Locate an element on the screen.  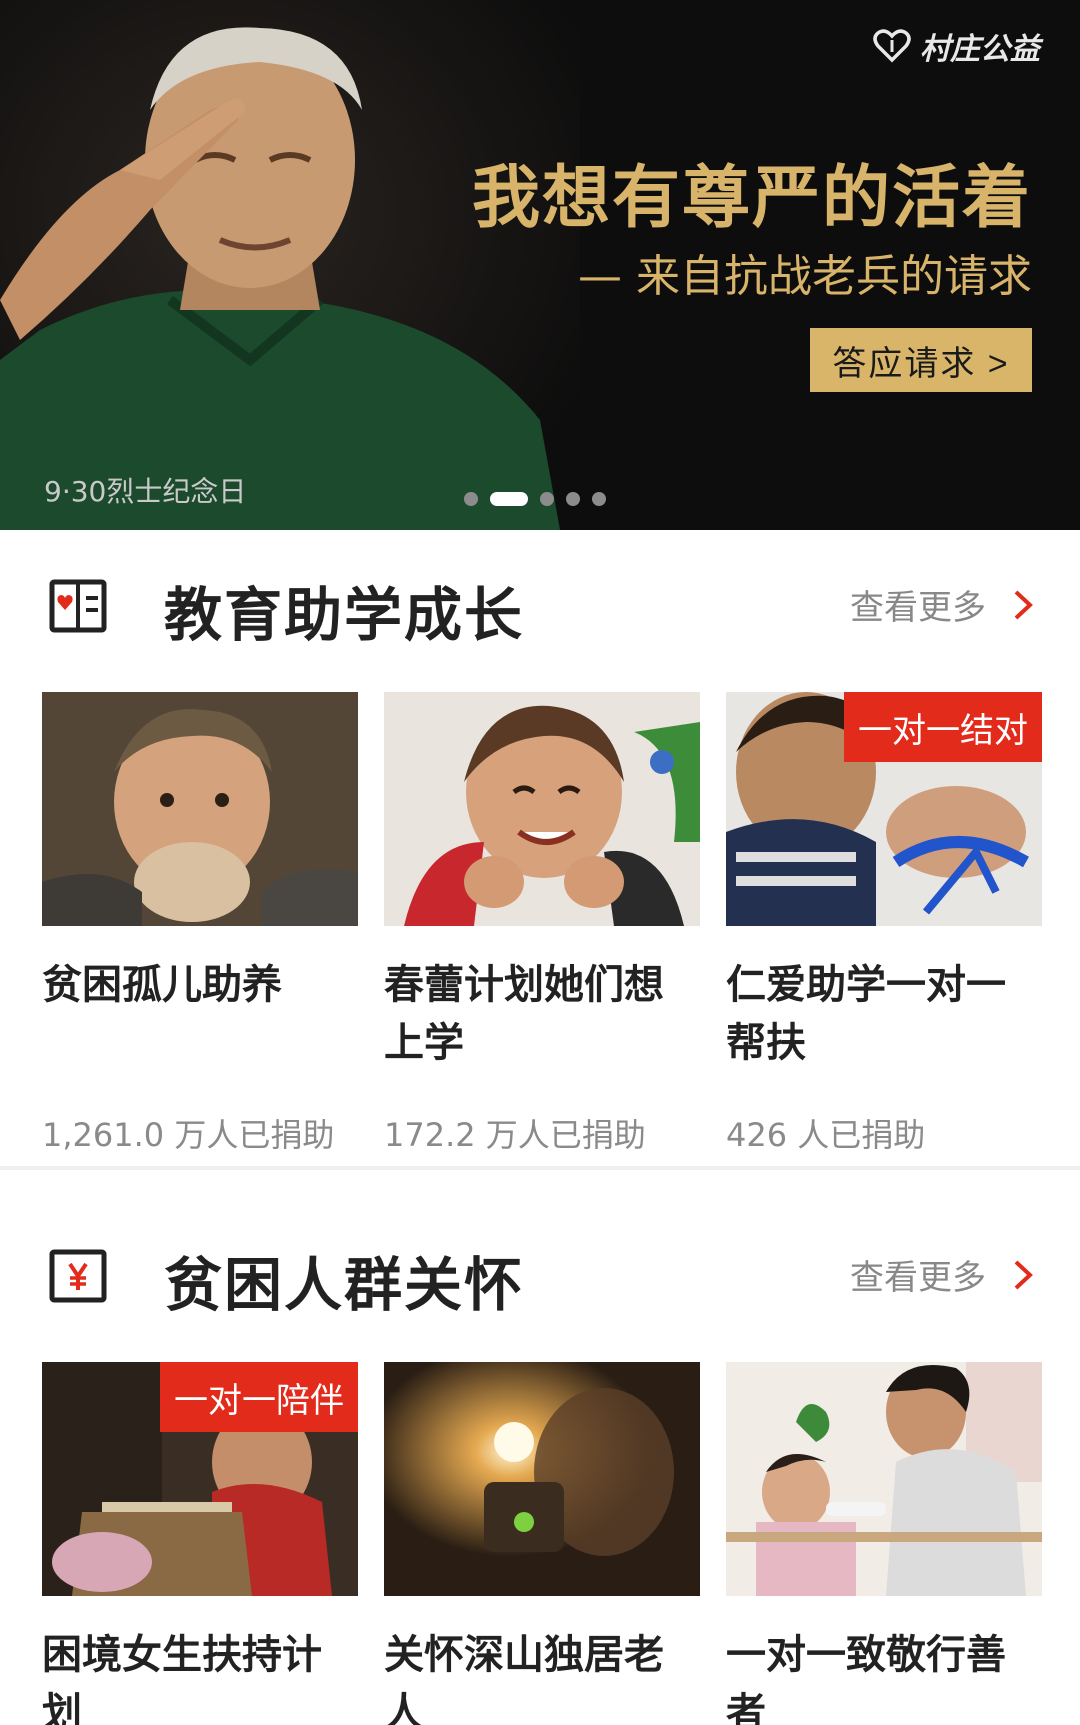
banner-caption: 9·30烈士纪念日 is located at coordinates (145, 491).